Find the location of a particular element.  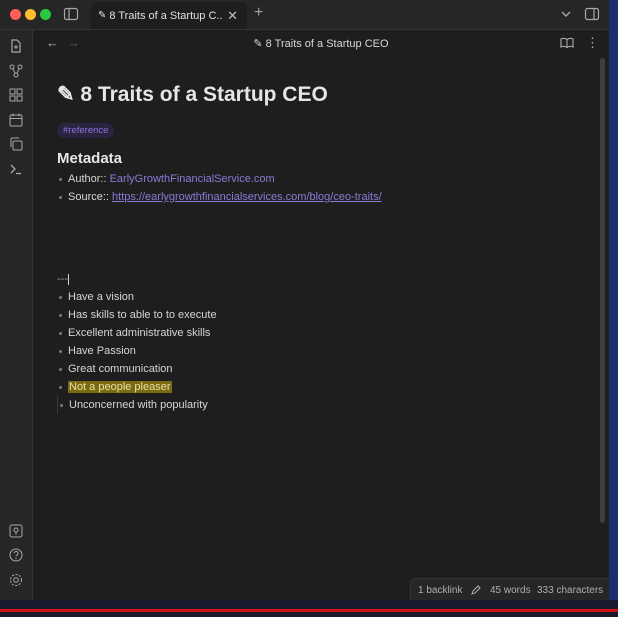

list-item: Great communication is located at coordinates (317, 369).